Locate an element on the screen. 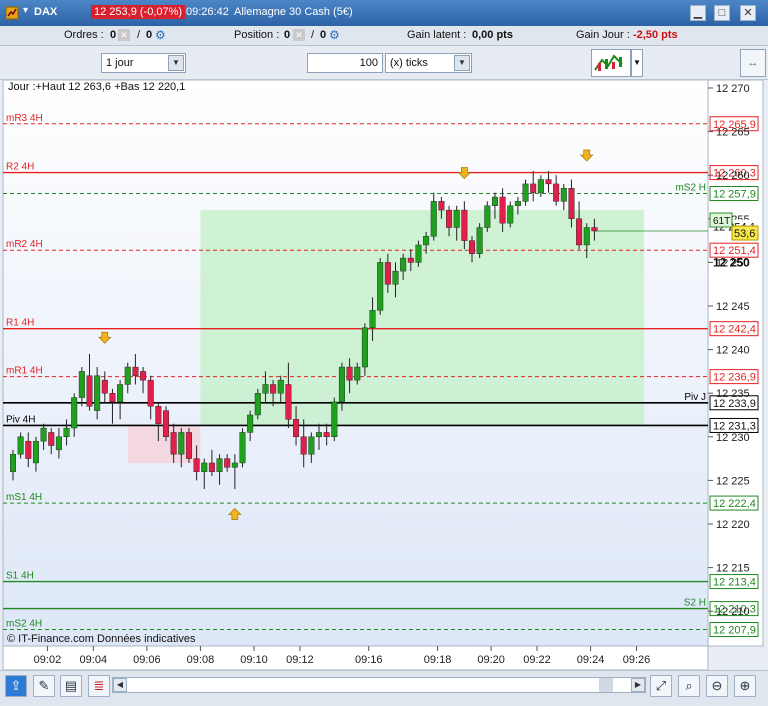  close-button: ✕ is located at coordinates (748, 13).